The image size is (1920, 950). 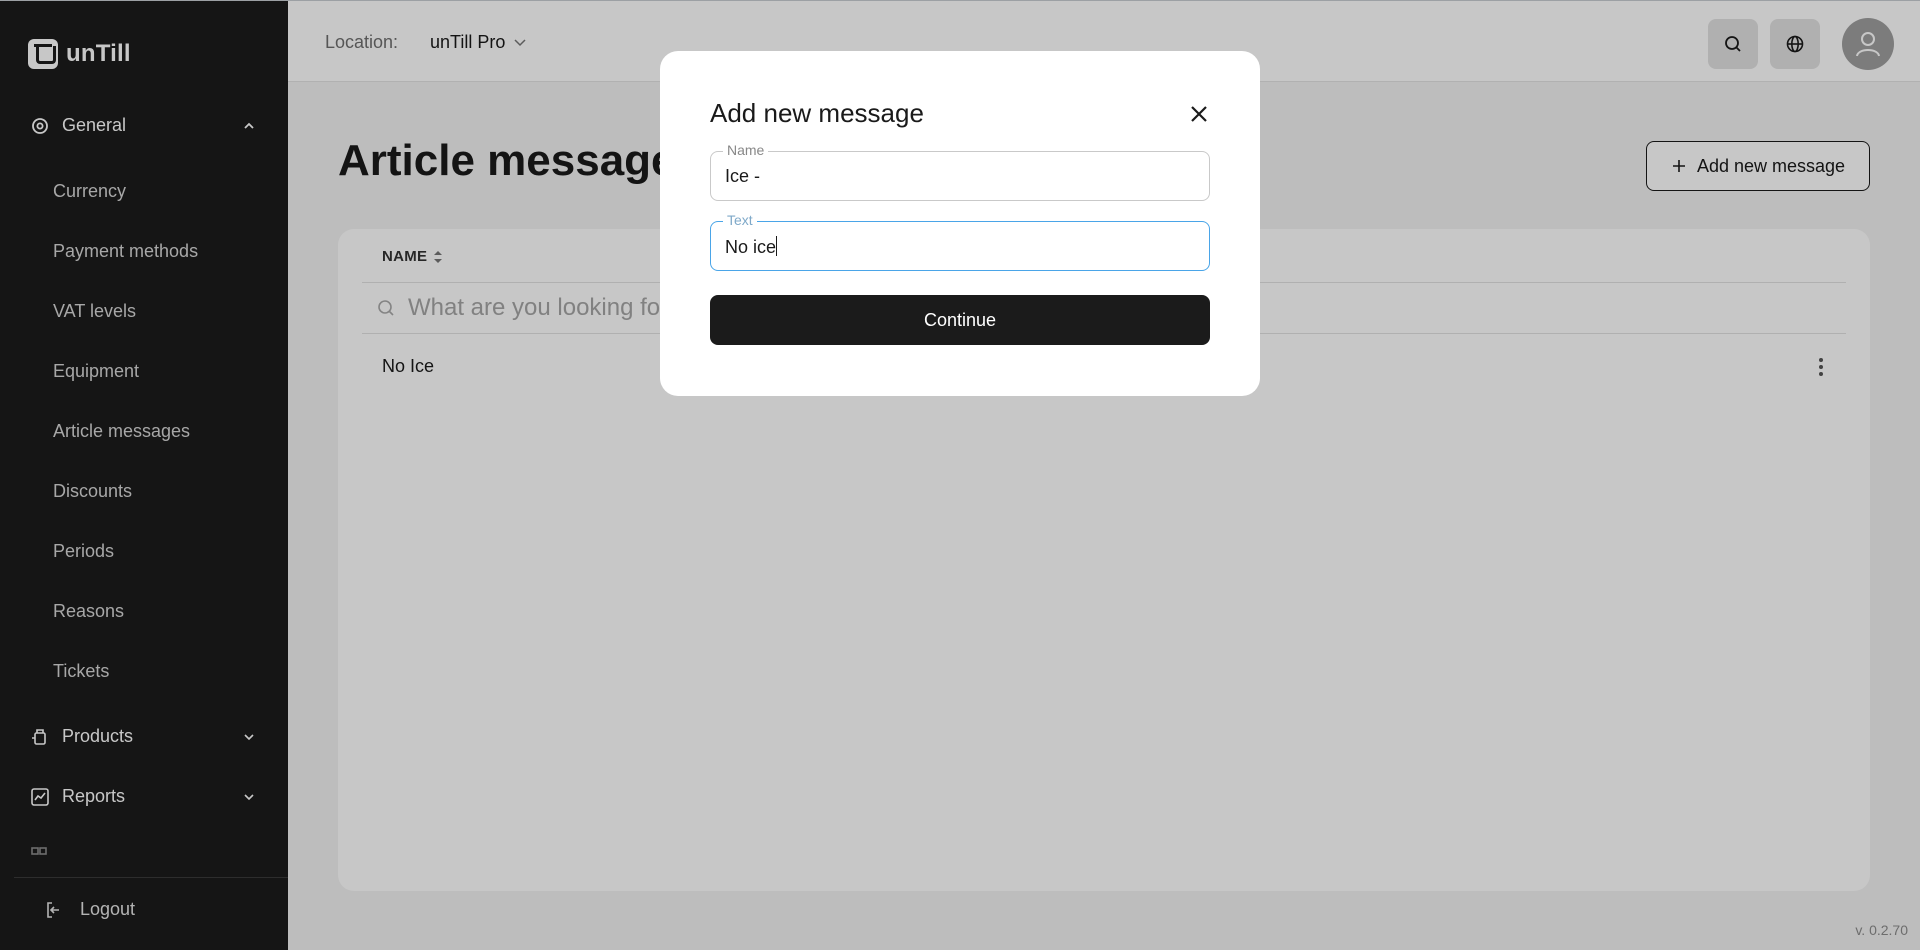 I want to click on text-field: Text No ice, so click(x=960, y=241).